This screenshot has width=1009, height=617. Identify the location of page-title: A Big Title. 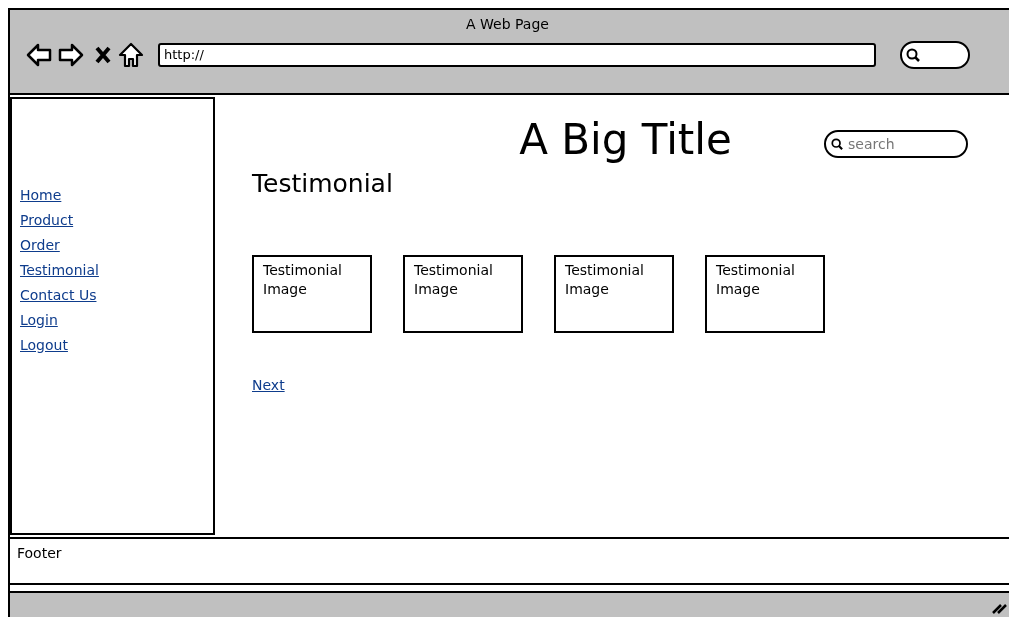
(625, 140).